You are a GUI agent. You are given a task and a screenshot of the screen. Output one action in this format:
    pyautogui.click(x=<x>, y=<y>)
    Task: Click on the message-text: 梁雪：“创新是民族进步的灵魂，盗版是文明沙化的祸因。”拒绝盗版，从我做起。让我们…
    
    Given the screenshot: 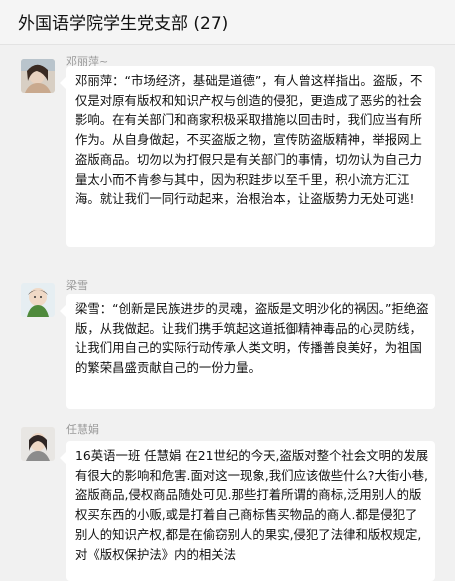 What is the action you would take?
    pyautogui.click(x=252, y=338)
    